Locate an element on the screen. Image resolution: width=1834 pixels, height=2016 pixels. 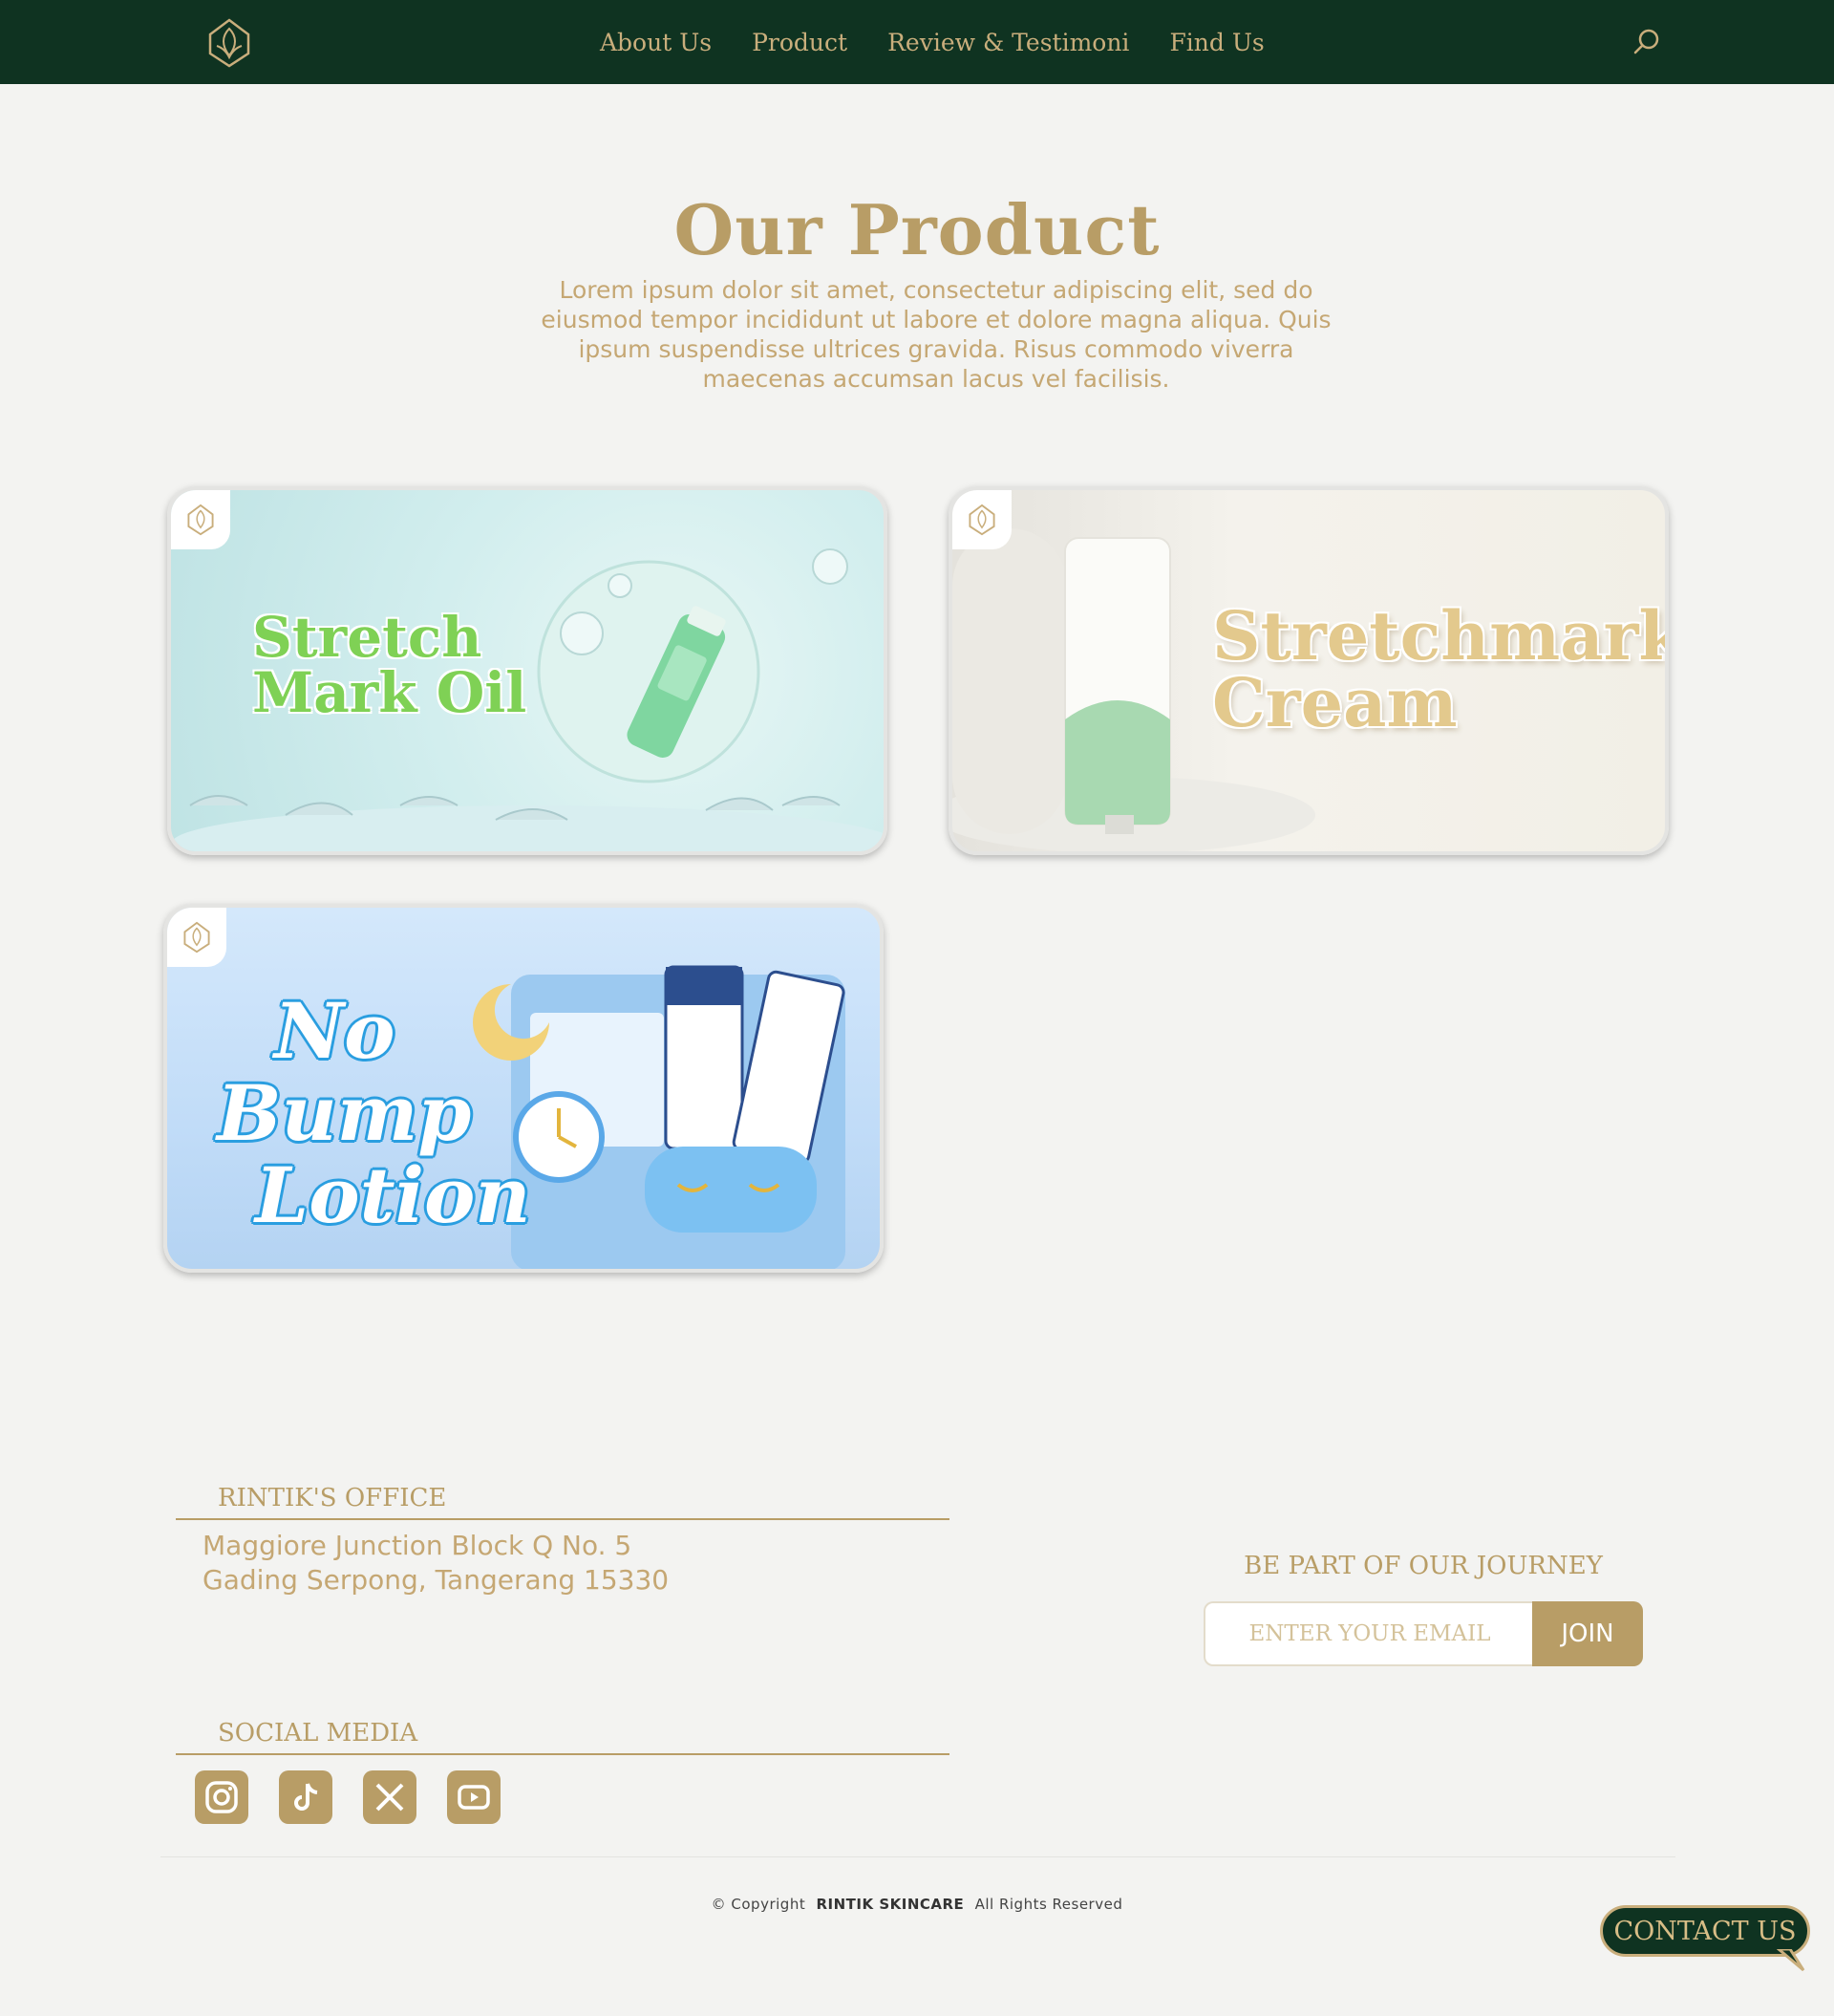
youtube-icon is located at coordinates (474, 1797).